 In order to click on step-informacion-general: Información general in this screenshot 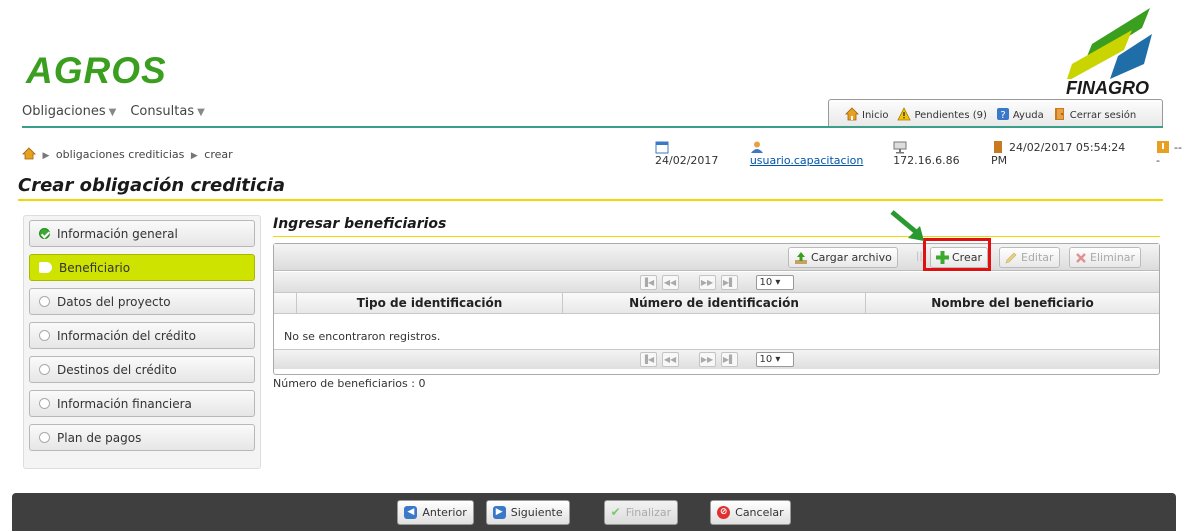, I will do `click(142, 233)`.